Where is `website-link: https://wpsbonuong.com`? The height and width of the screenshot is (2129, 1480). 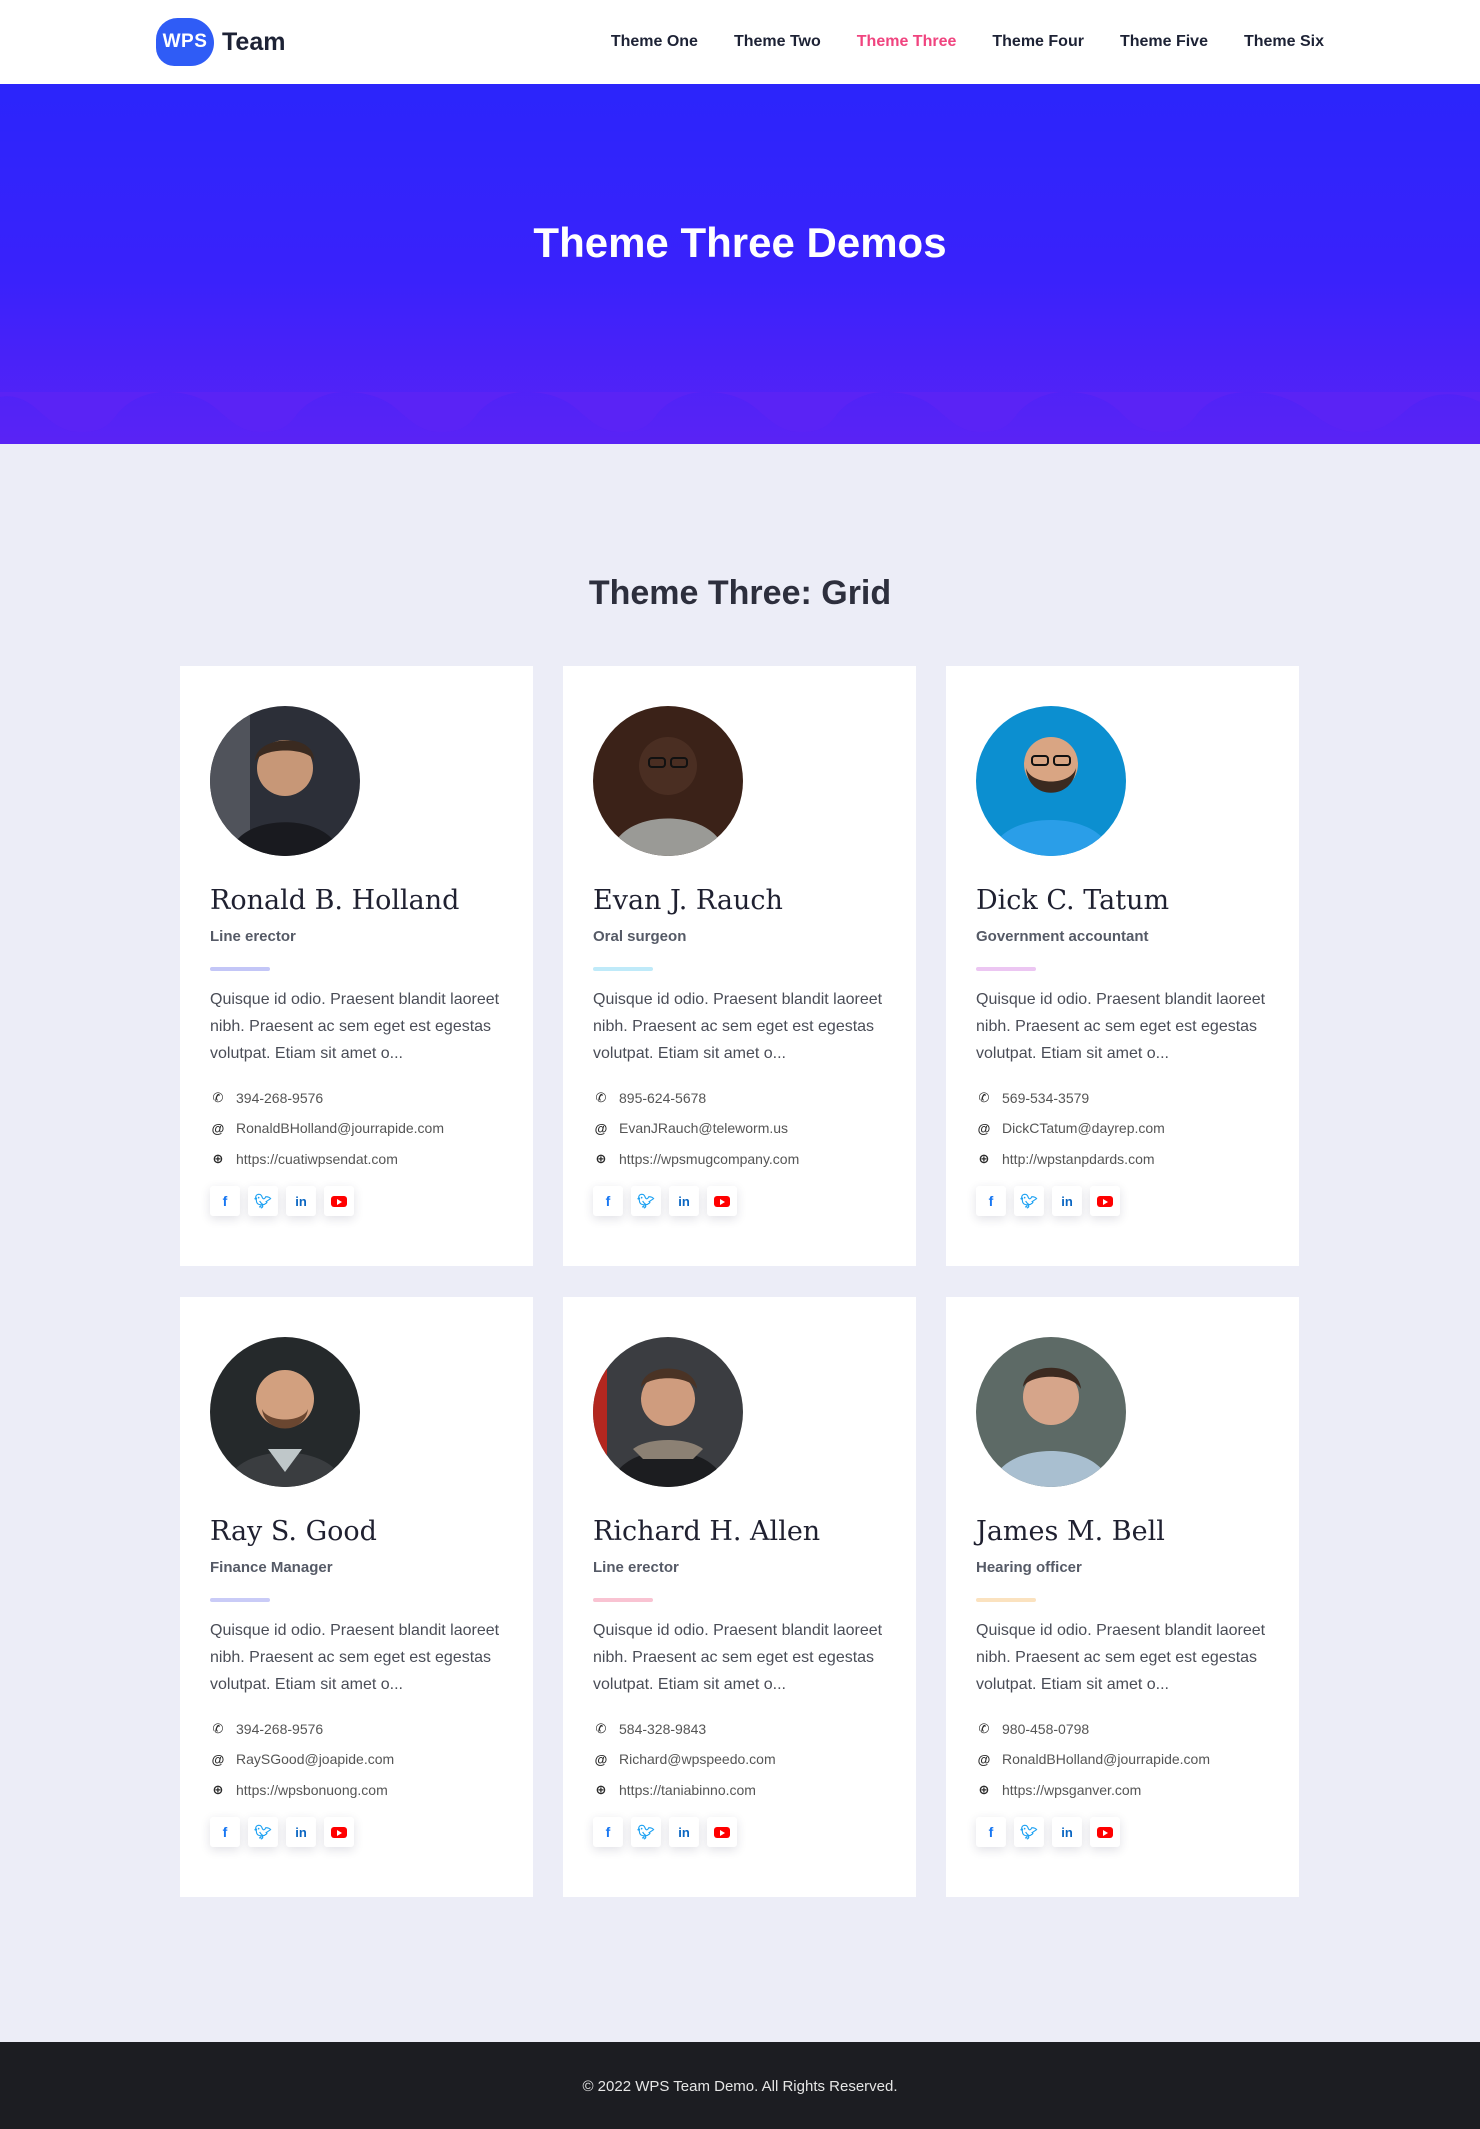 website-link: https://wpsbonuong.com is located at coordinates (312, 1790).